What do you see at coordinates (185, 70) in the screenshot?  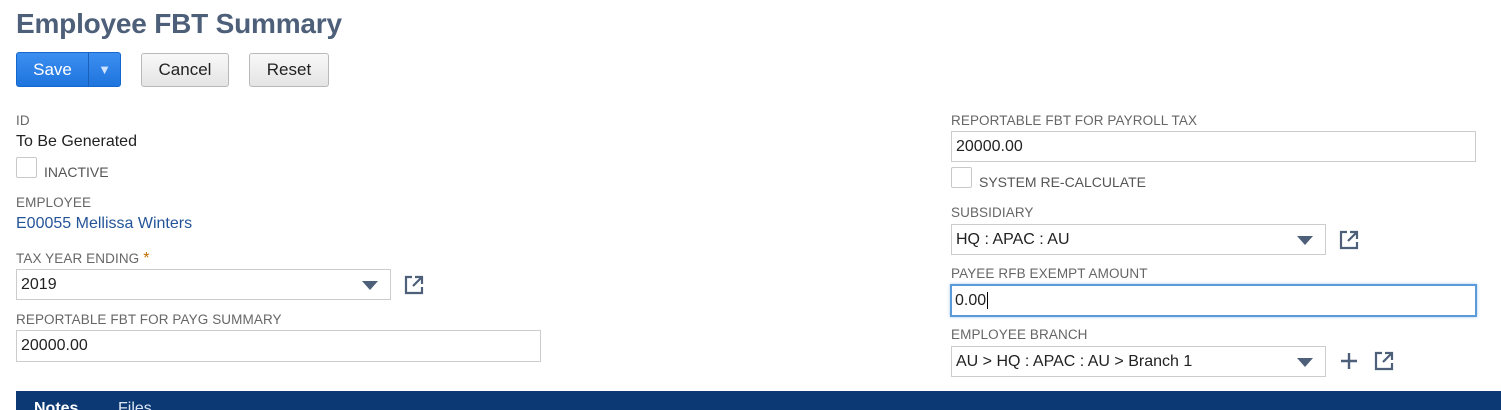 I see `cancel-button: Cancel` at bounding box center [185, 70].